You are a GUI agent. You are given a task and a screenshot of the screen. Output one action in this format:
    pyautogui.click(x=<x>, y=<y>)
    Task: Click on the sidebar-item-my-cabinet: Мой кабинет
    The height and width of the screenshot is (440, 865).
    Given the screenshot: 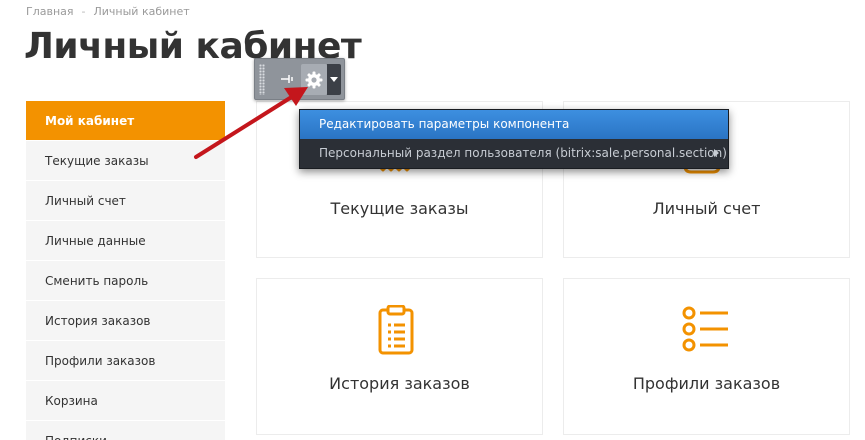 What is the action you would take?
    pyautogui.click(x=125, y=121)
    